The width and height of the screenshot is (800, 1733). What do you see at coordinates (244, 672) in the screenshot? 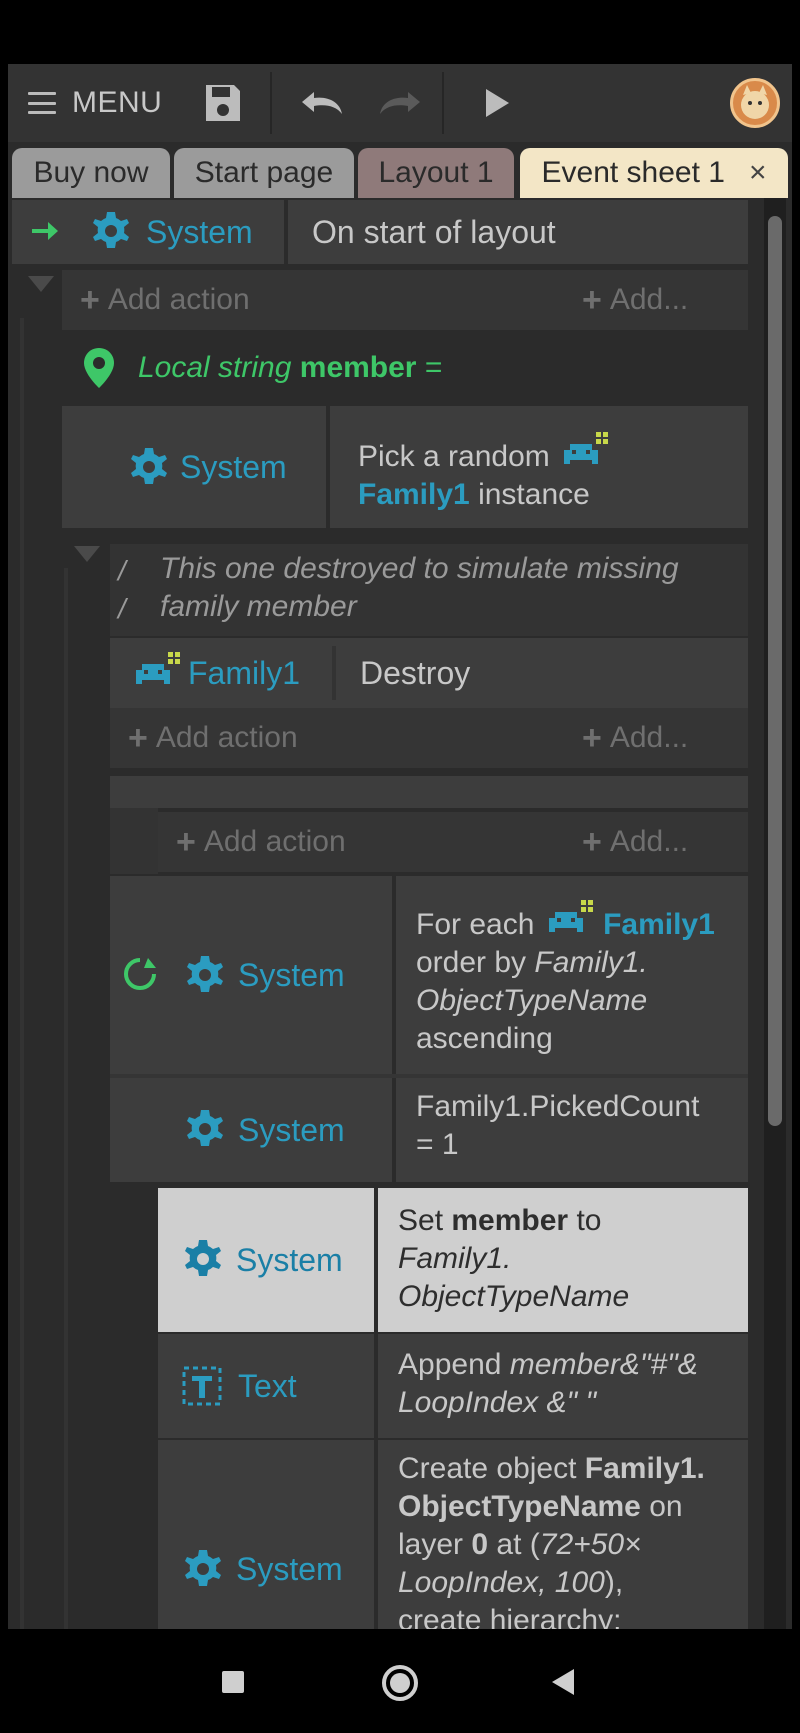
I see `object-name: Family1` at bounding box center [244, 672].